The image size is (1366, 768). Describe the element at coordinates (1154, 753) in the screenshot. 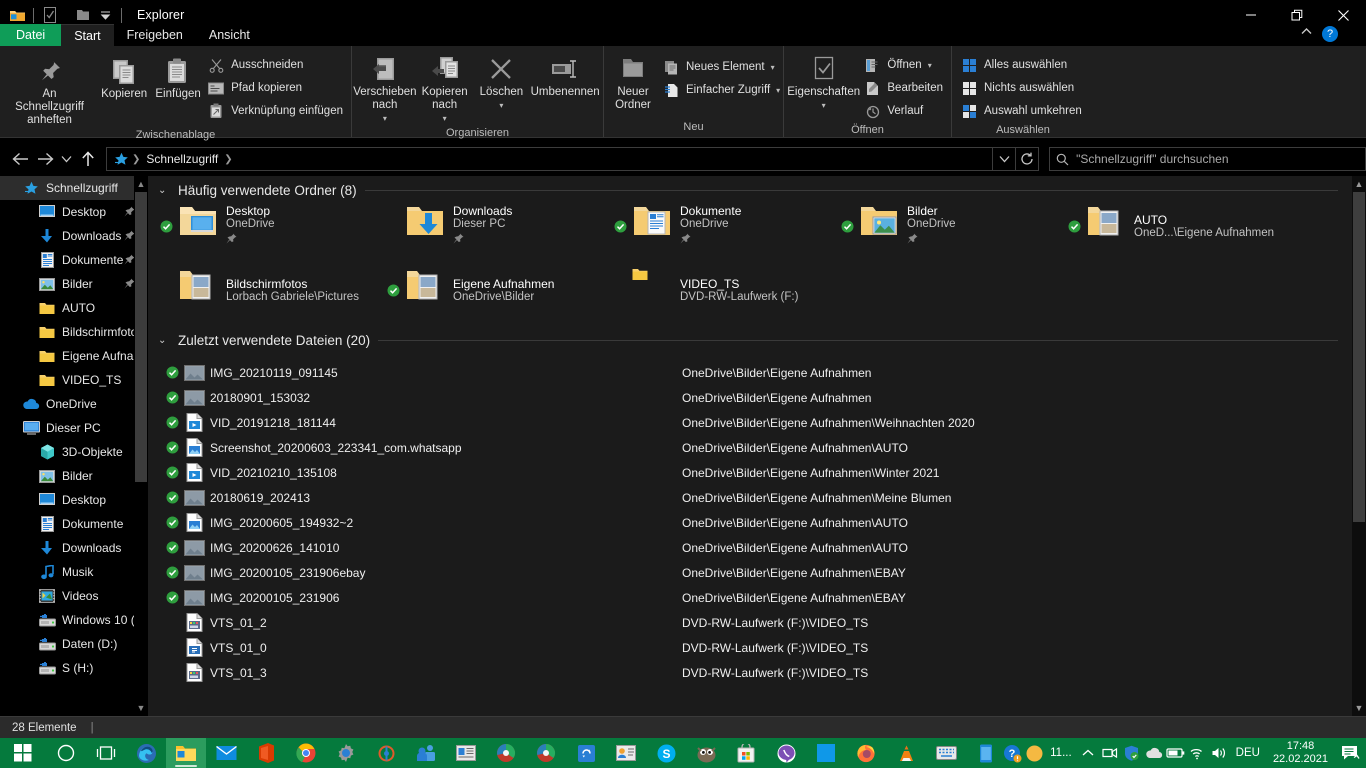

I see `onedrive-cloud-icon` at that location.